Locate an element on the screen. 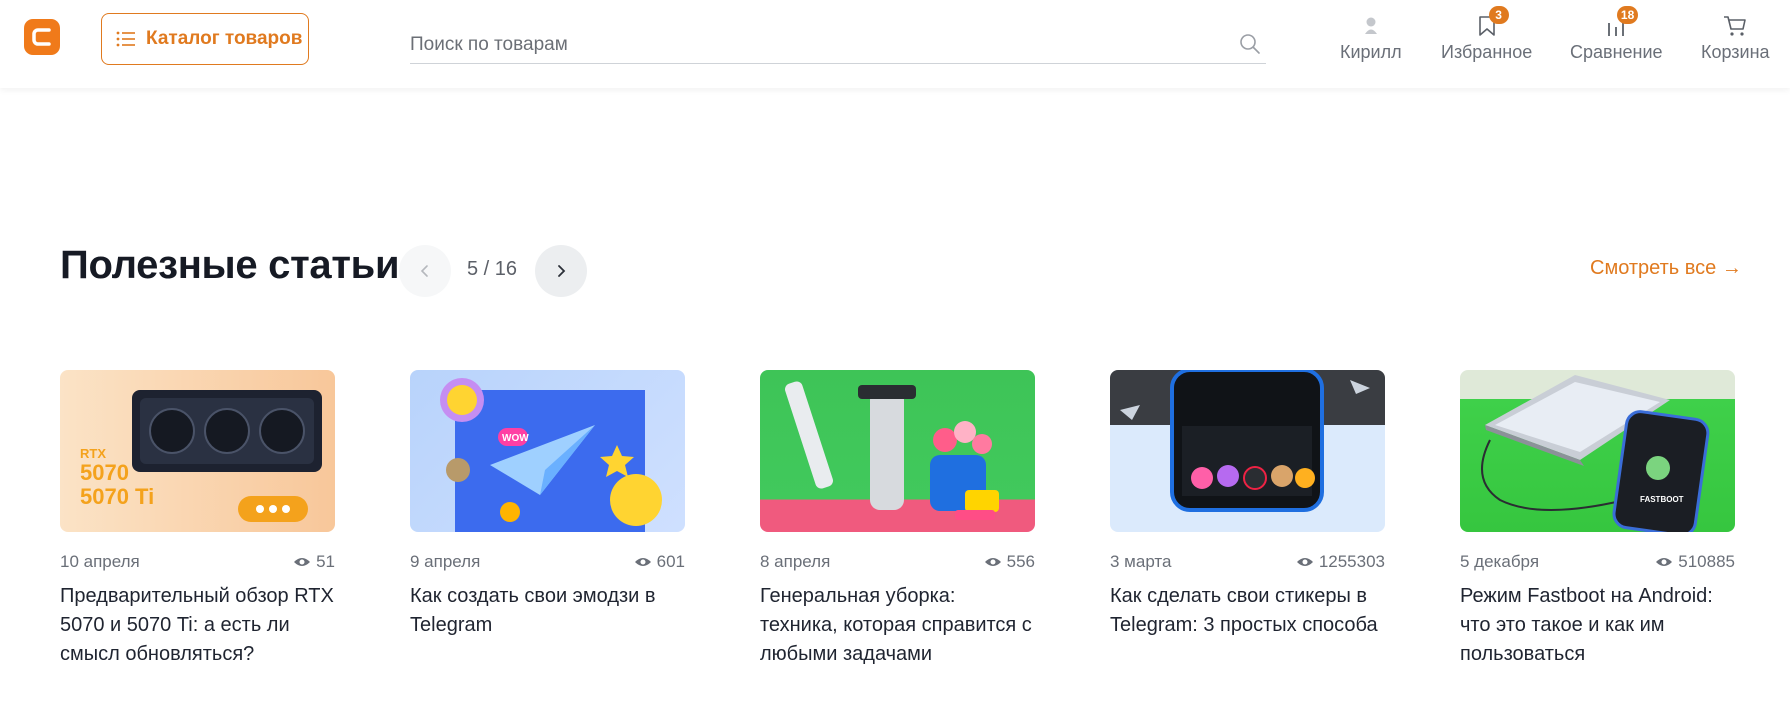  article-date: 9 апреля is located at coordinates (445, 561).